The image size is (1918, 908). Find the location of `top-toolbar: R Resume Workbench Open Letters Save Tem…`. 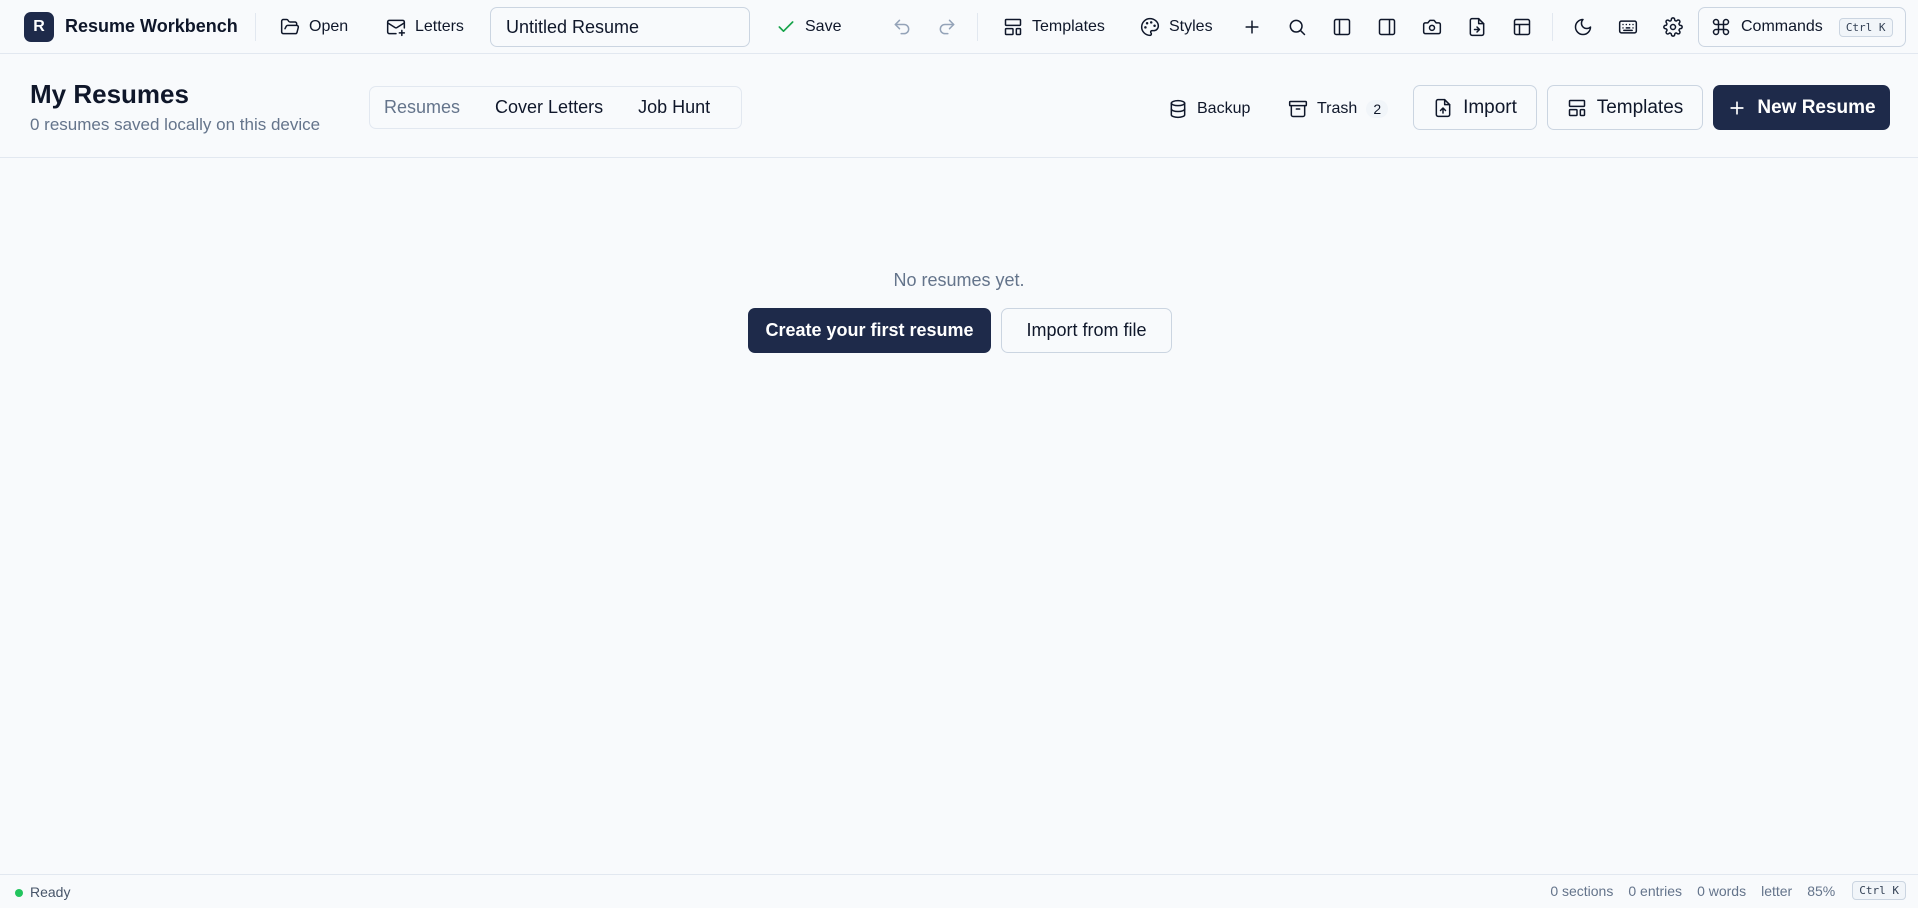

top-toolbar: R Resume Workbench Open Letters Save Tem… is located at coordinates (959, 27).